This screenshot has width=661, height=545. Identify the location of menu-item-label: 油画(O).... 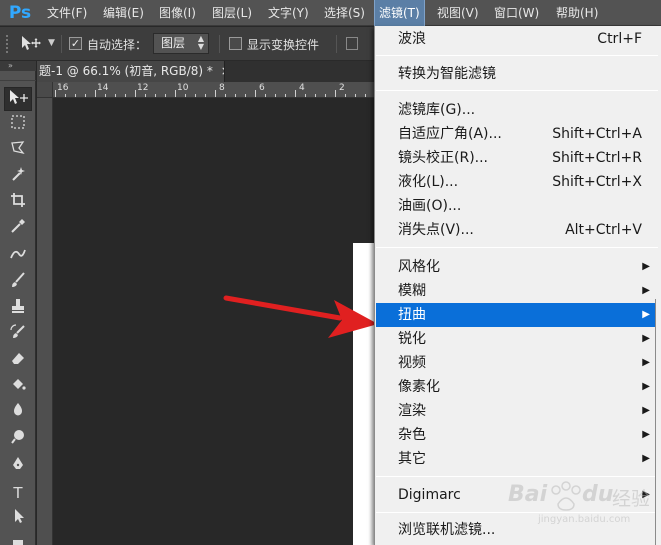
(430, 206).